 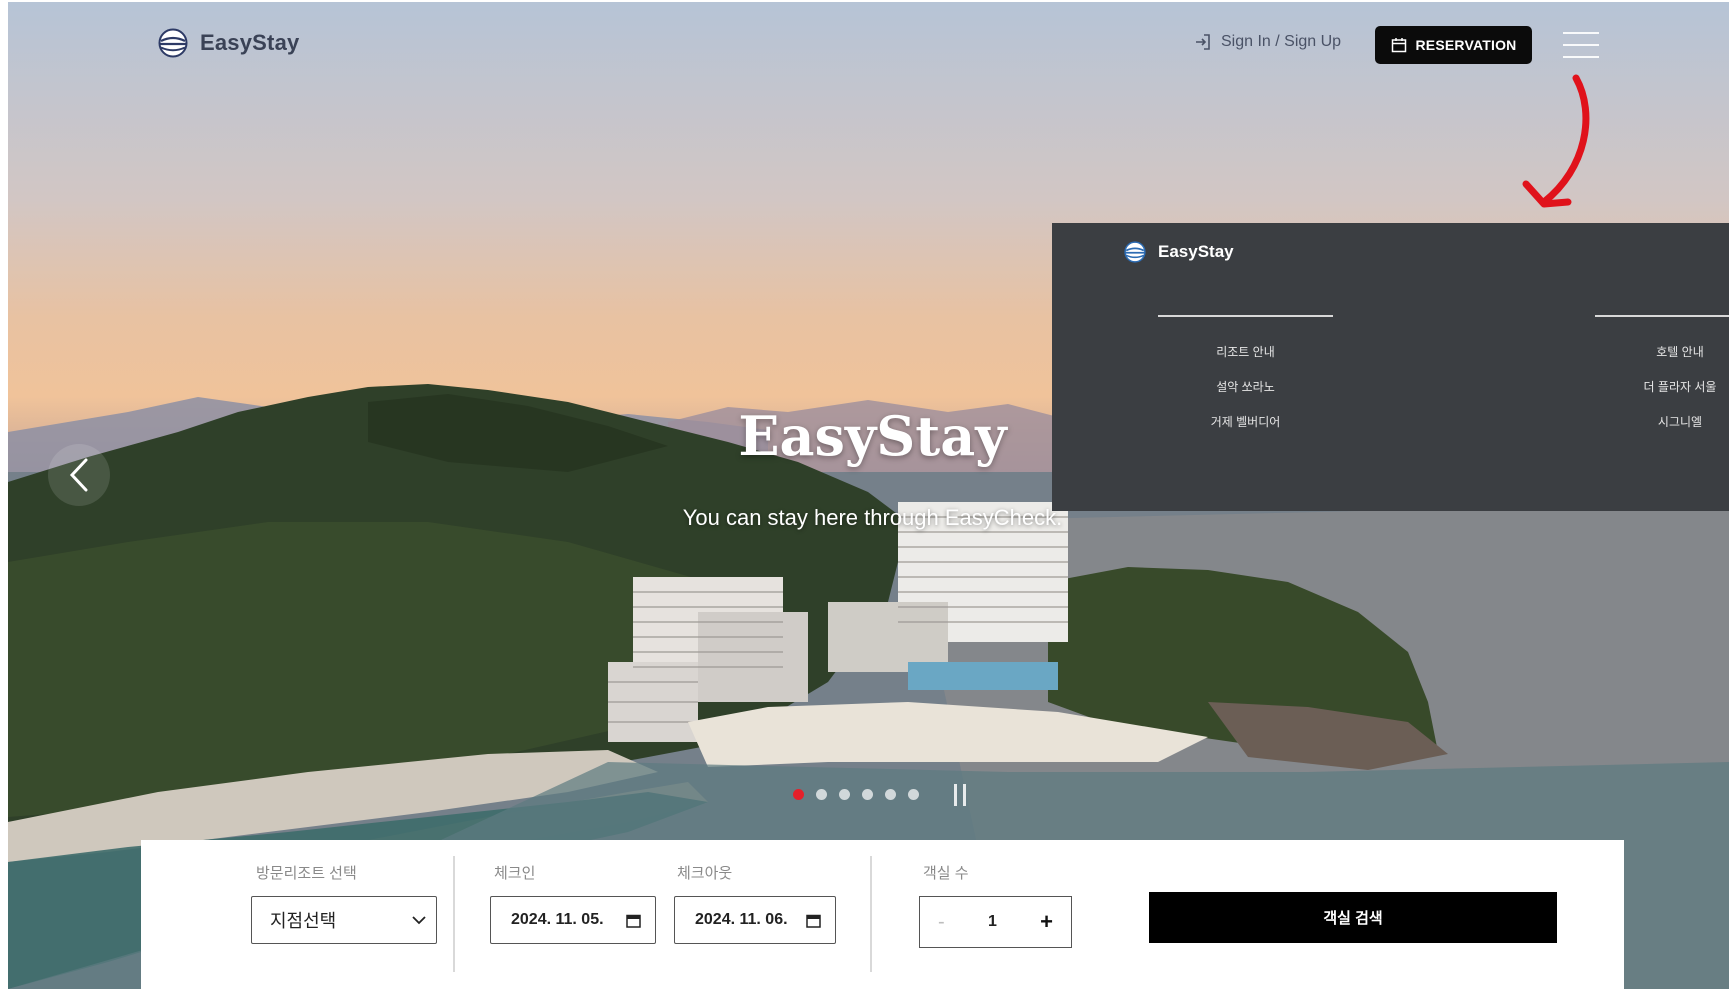 I want to click on menu-item-hotel-info: 호텔 안내, so click(x=1662, y=352).